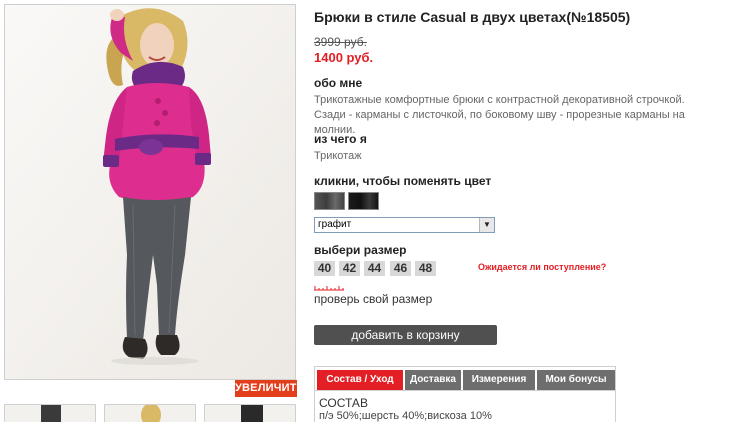 The height and width of the screenshot is (422, 729). What do you see at coordinates (373, 299) in the screenshot?
I see `check-size-link: проверь свой размер` at bounding box center [373, 299].